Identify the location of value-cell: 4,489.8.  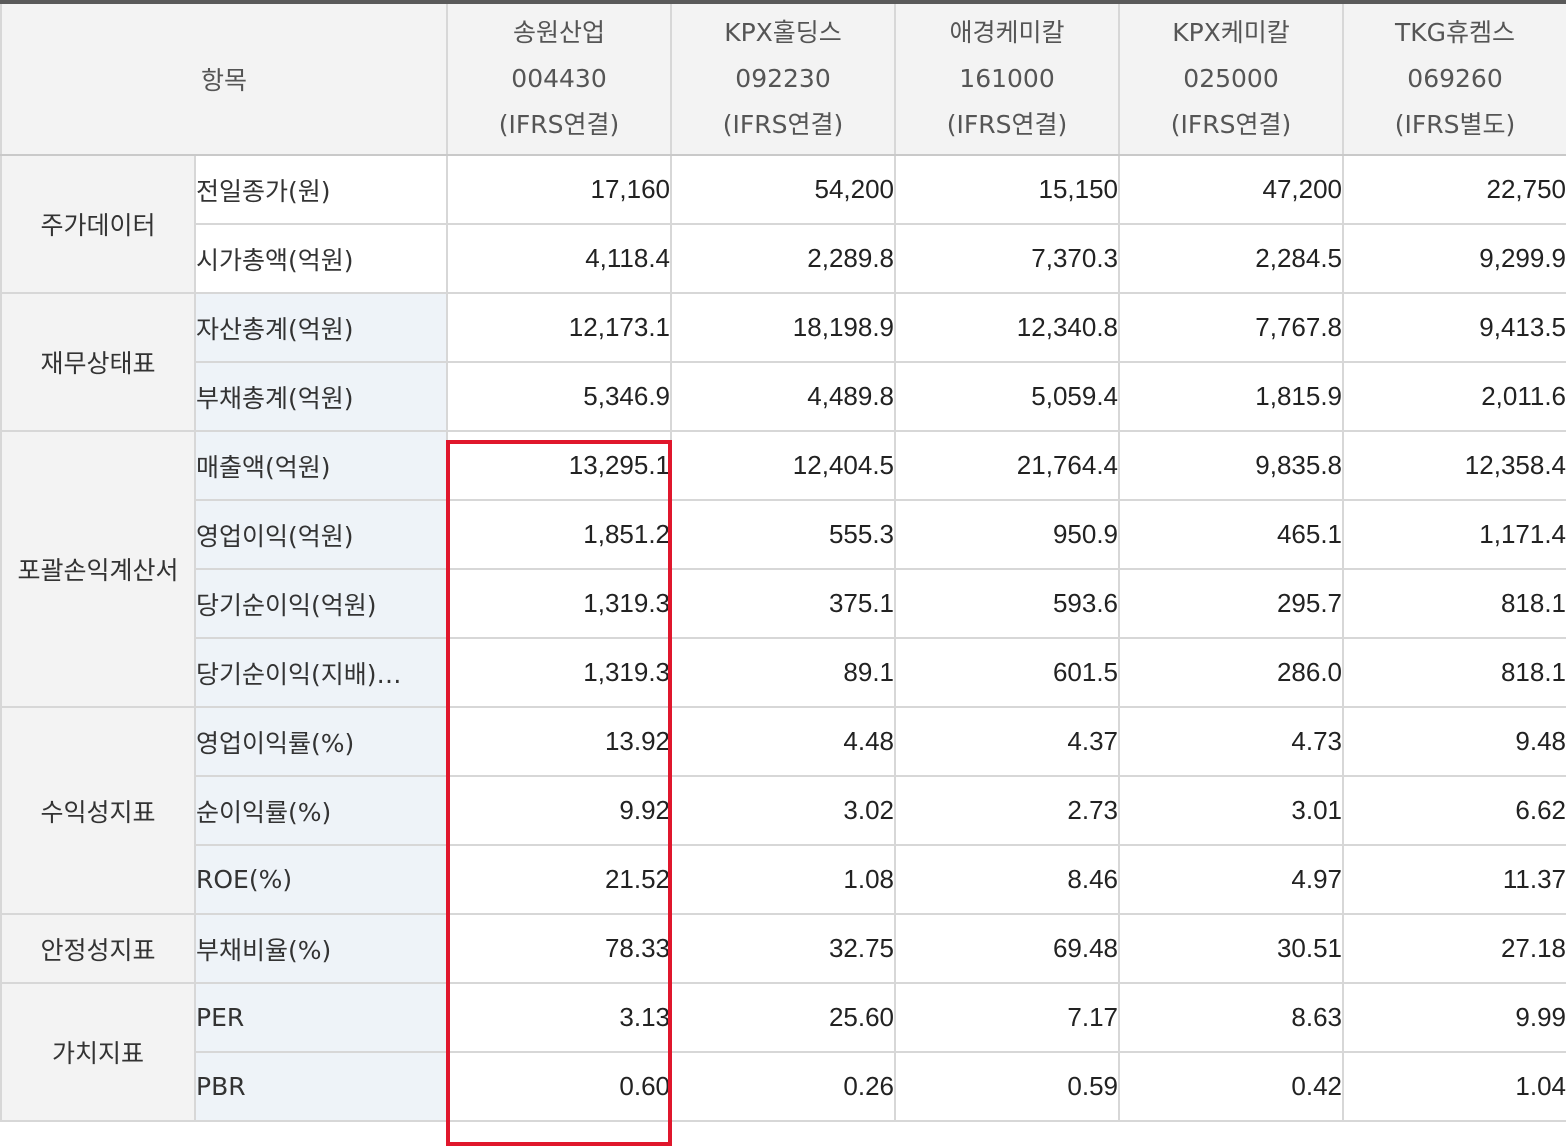
(783, 396).